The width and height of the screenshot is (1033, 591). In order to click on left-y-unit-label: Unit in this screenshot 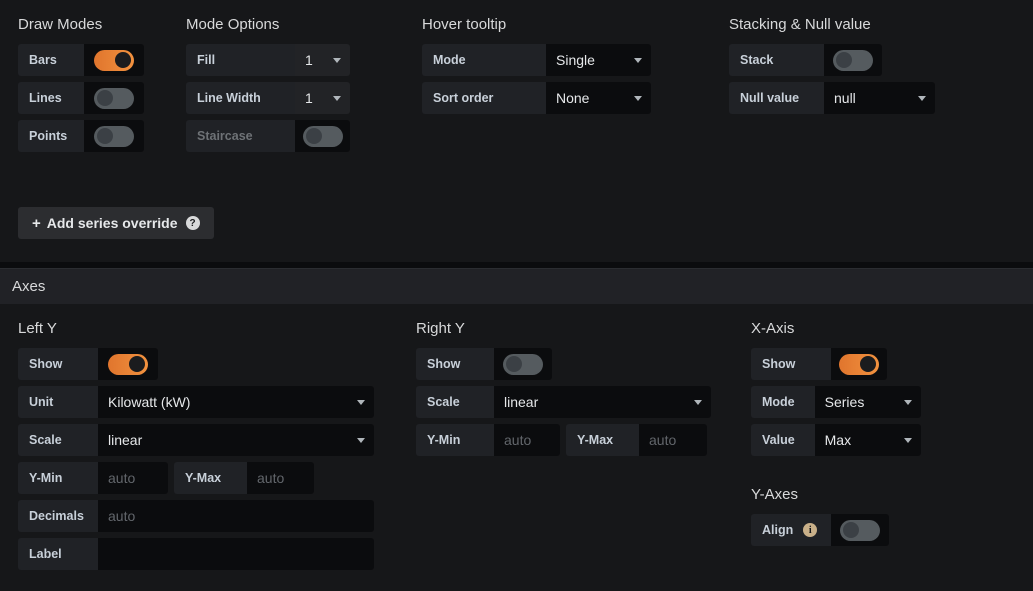, I will do `click(58, 402)`.